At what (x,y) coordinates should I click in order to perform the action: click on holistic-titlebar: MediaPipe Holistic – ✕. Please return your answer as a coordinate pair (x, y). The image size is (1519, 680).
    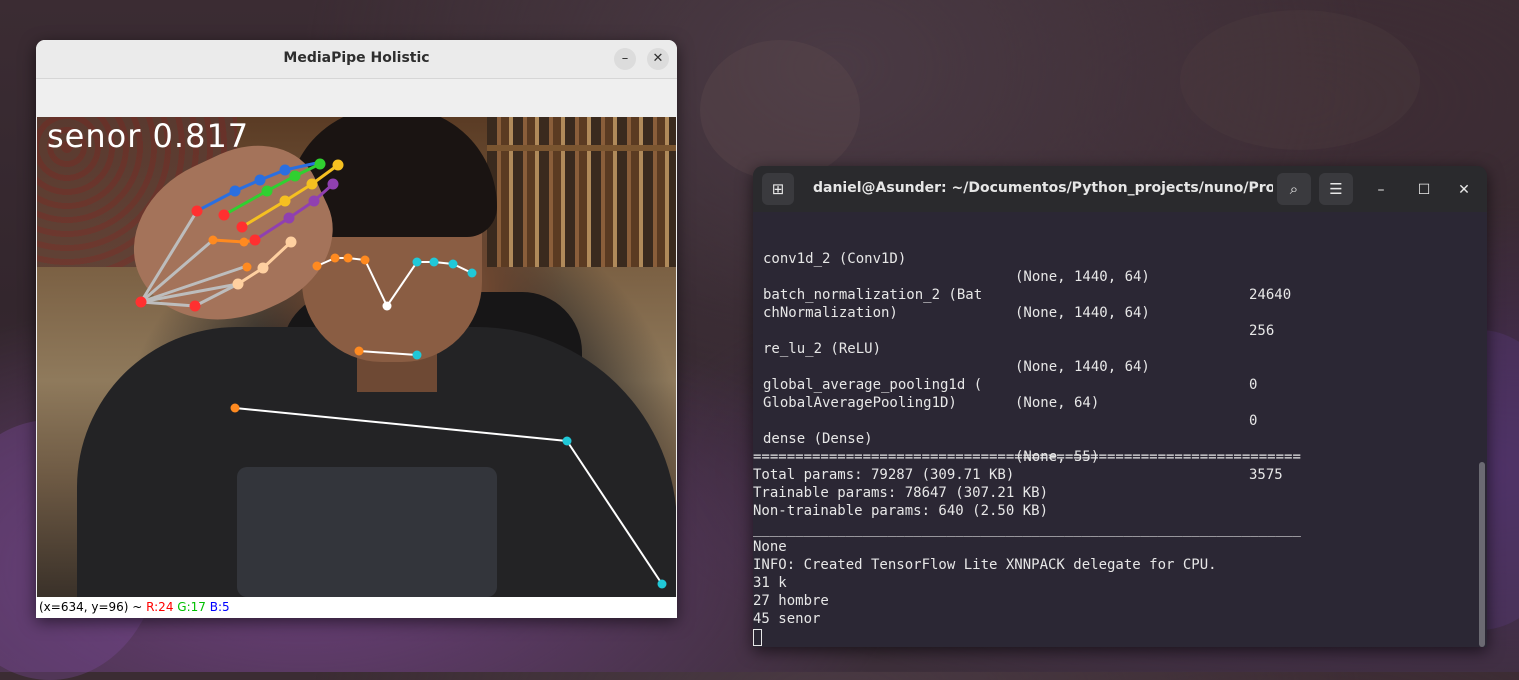
    Looking at the image, I should click on (356, 59).